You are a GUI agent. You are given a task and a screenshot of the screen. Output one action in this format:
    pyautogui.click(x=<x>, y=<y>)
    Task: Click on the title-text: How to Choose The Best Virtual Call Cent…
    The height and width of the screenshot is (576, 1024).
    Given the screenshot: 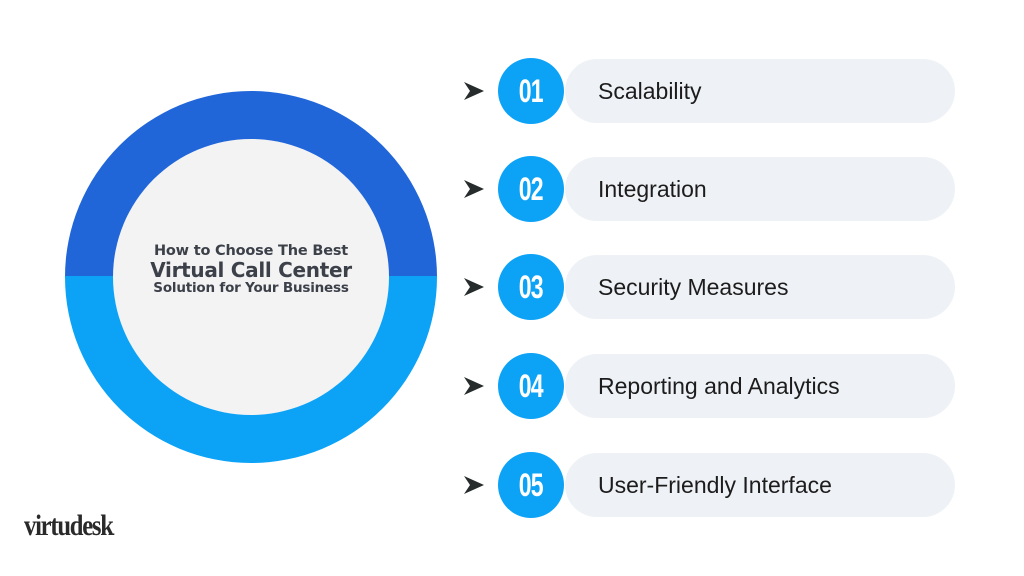 What is the action you would take?
    pyautogui.click(x=251, y=270)
    